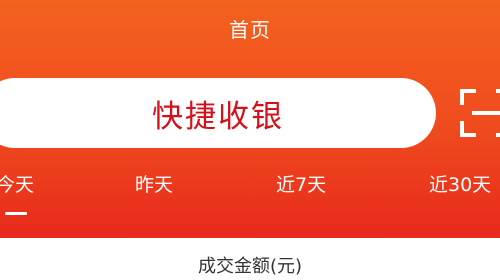  I want to click on tab-last-30-days: 近30天, so click(460, 183).